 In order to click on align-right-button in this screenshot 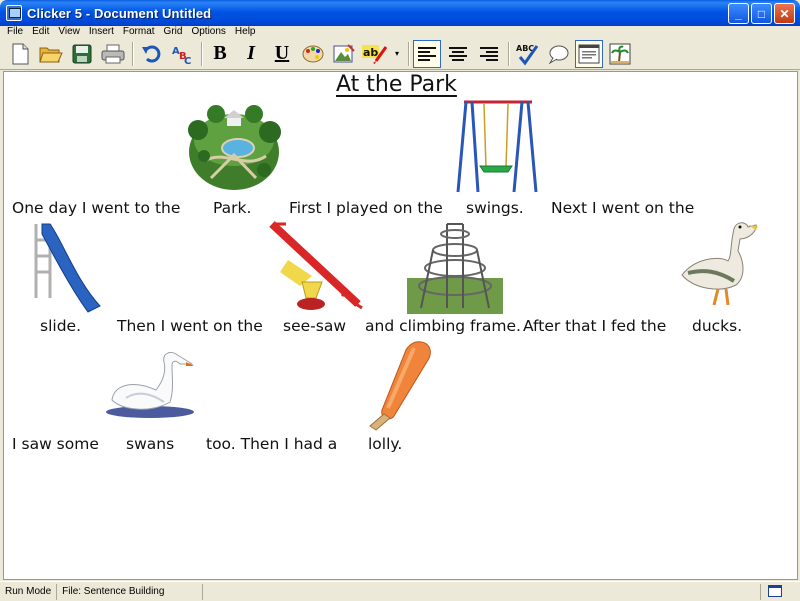, I will do `click(489, 54)`.